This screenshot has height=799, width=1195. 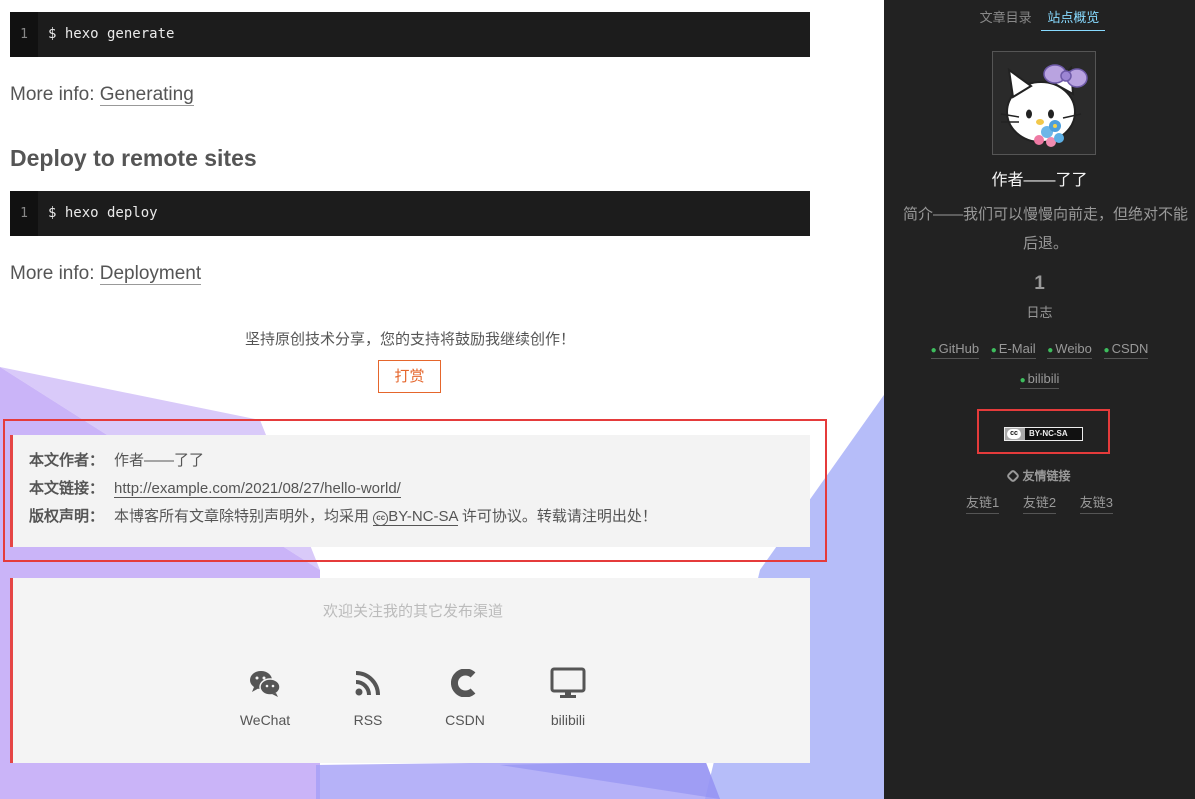 I want to click on reward-button: 打赏, so click(x=409, y=376).